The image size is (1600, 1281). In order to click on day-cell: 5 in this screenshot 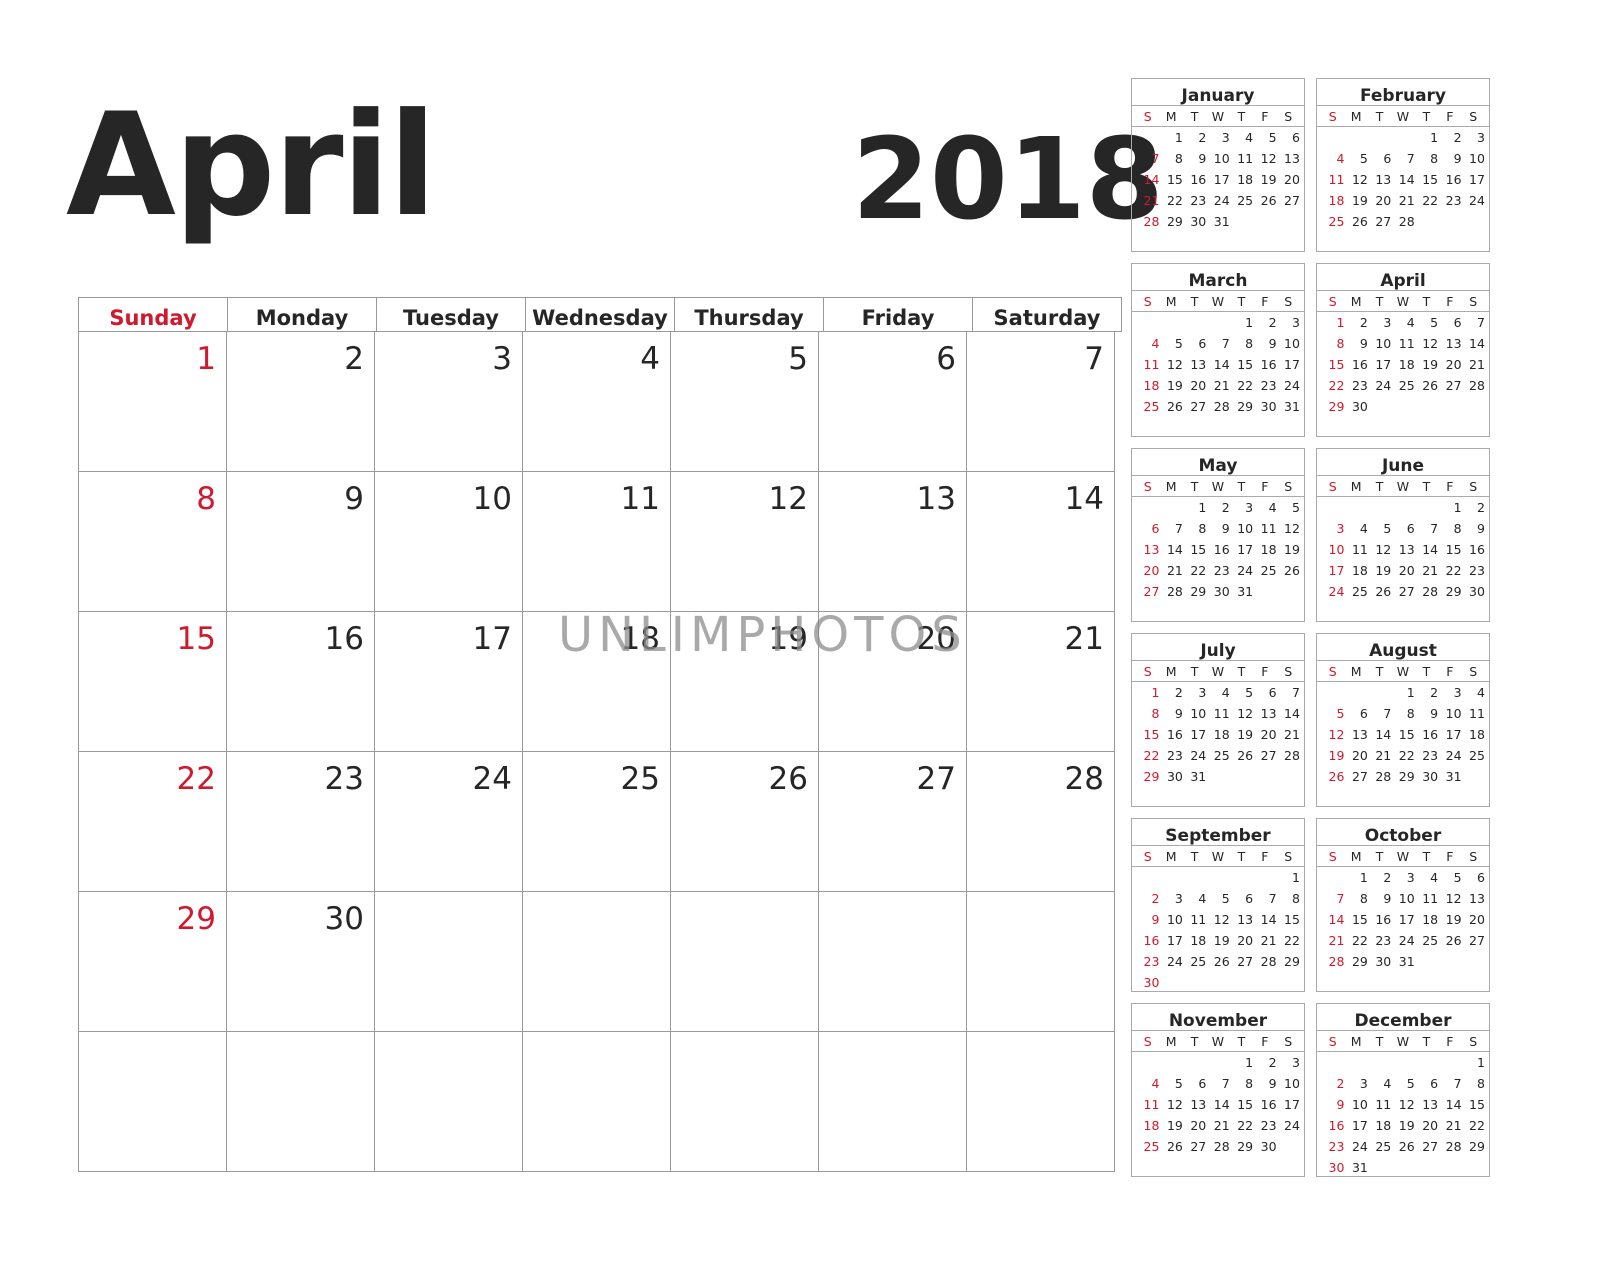, I will do `click(745, 402)`.